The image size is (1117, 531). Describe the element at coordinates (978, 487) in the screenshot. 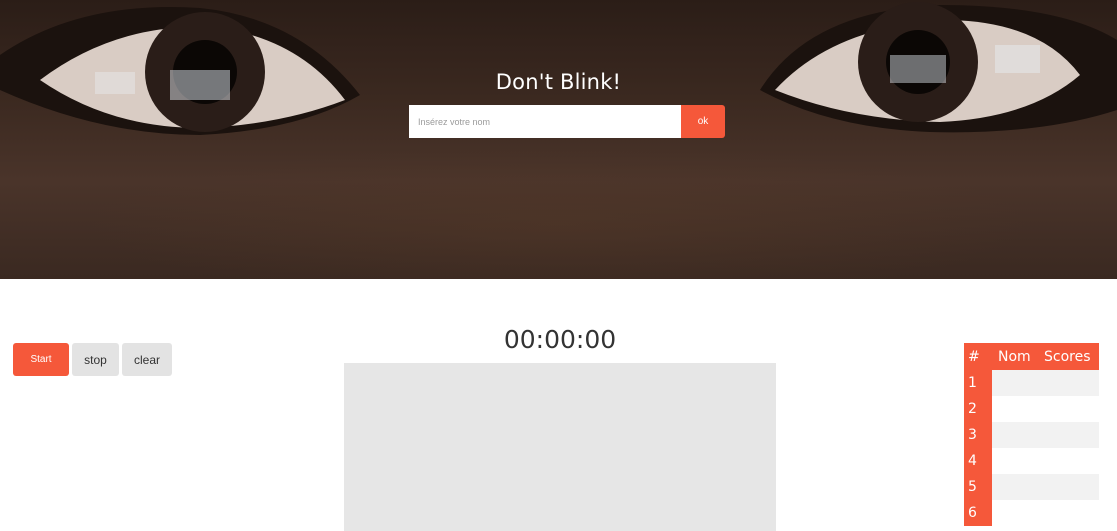

I see `row-rank: 5` at that location.